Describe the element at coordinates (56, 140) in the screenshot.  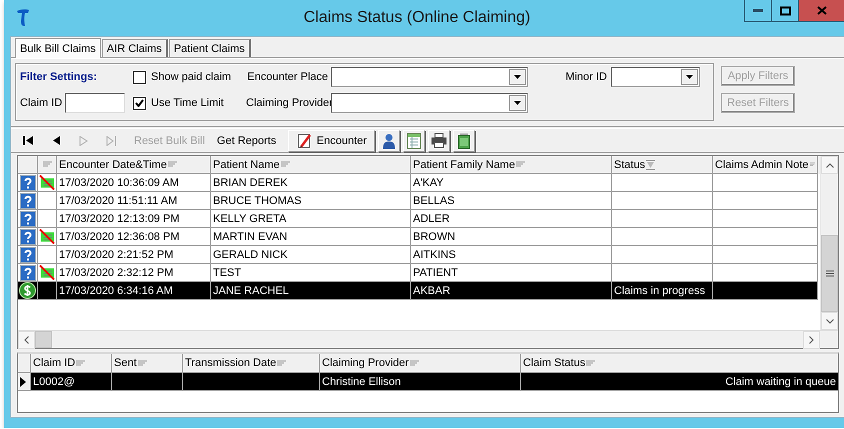
I see `previous-icon` at that location.